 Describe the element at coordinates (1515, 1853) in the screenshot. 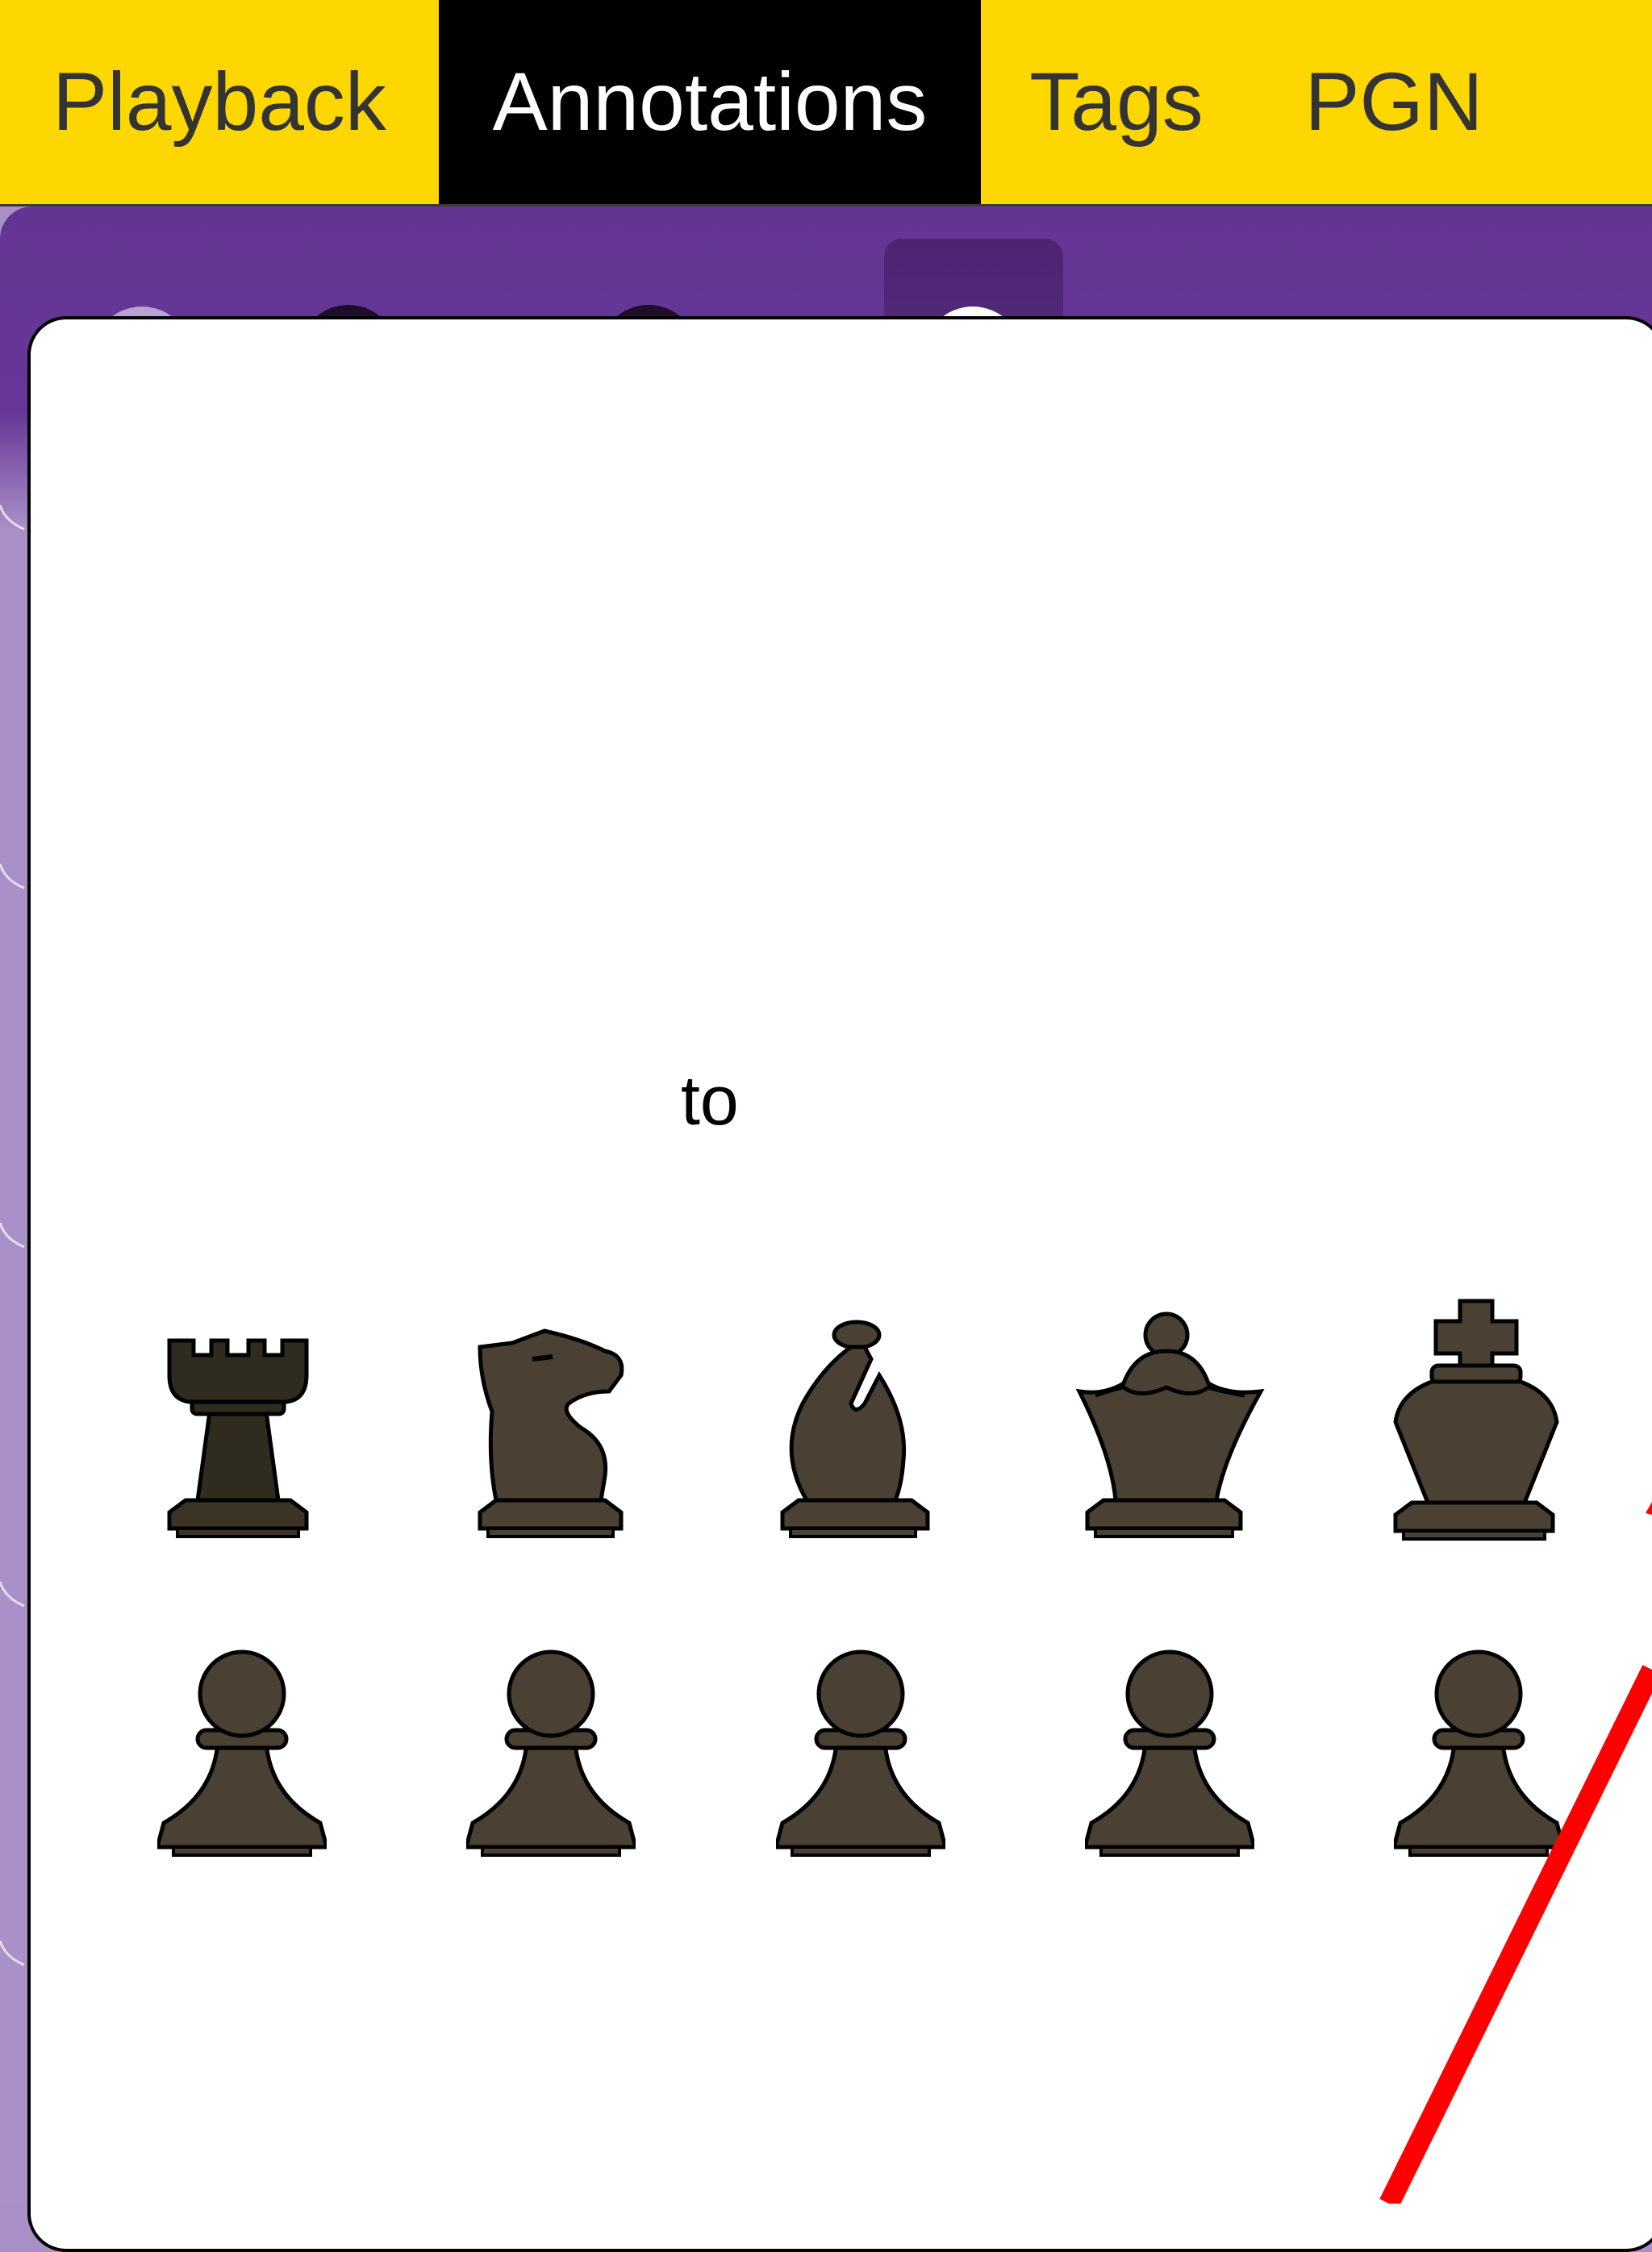

I see `red-arrow-annotation` at that location.